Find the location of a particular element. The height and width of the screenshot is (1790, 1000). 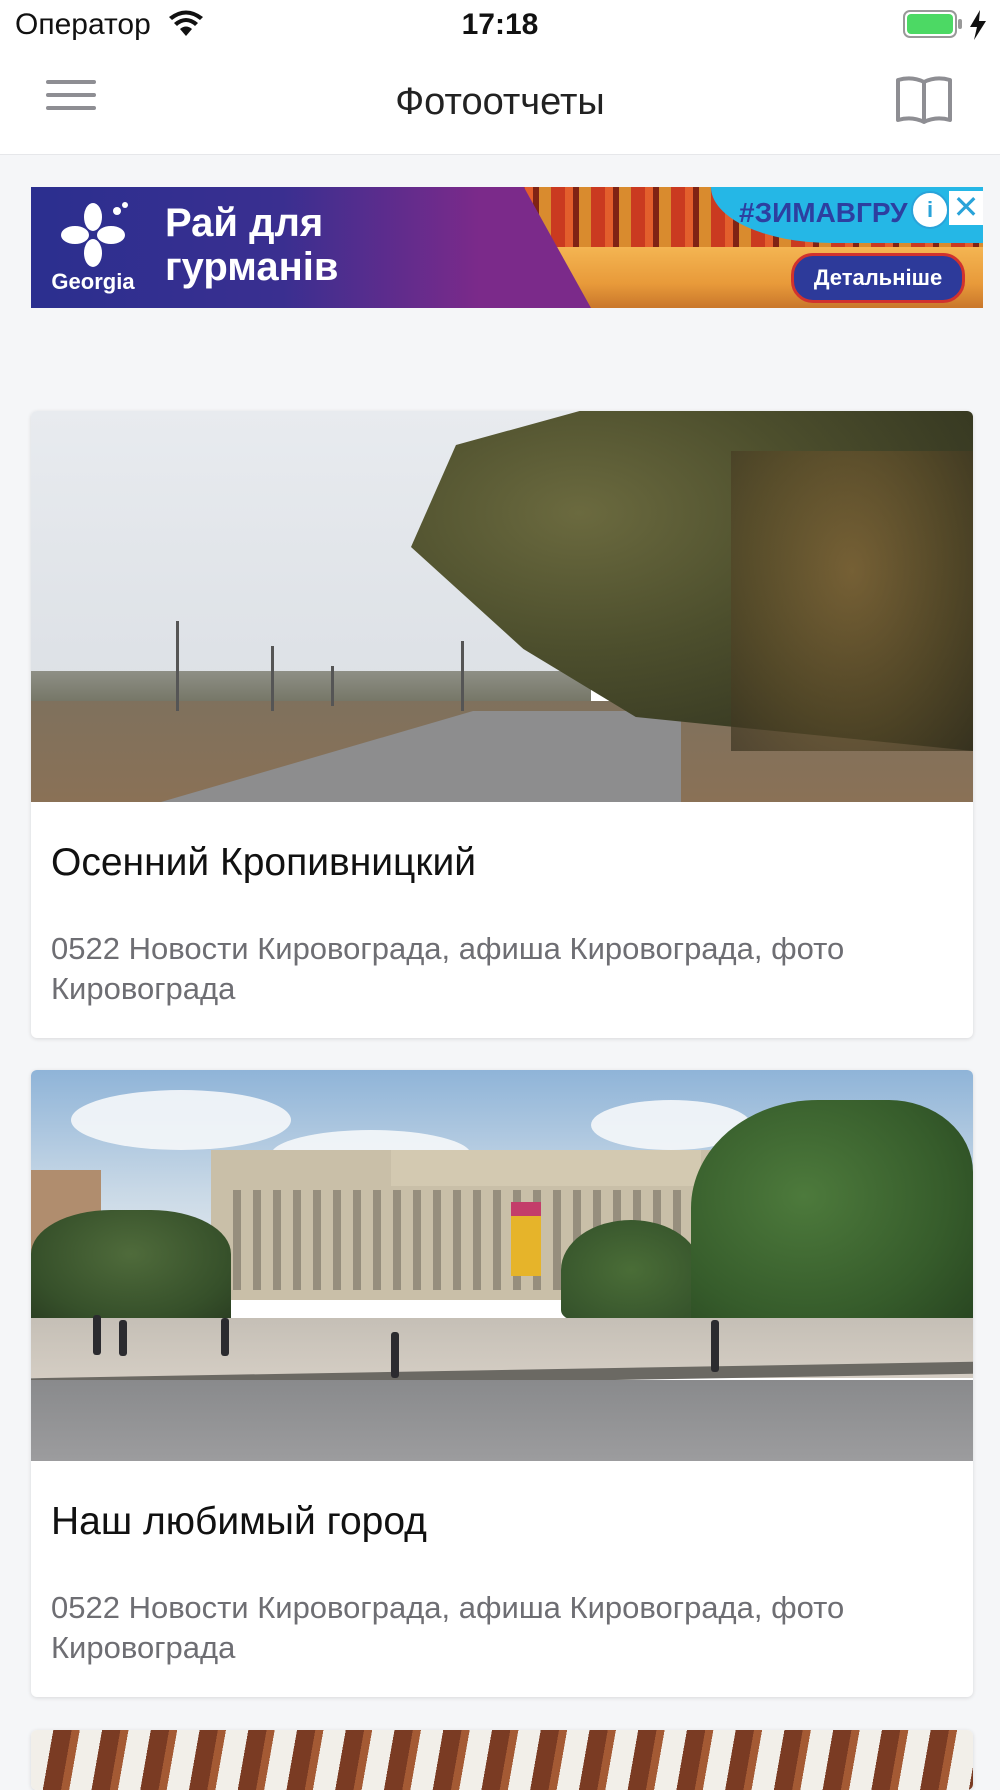

book-icon is located at coordinates (924, 99).